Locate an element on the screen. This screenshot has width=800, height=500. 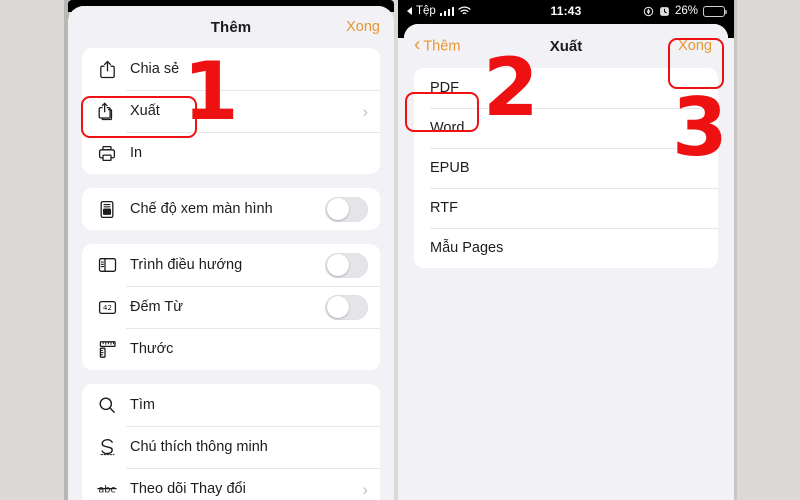
row-dem-tu: 42 Đếm Từ is located at coordinates (231, 307).